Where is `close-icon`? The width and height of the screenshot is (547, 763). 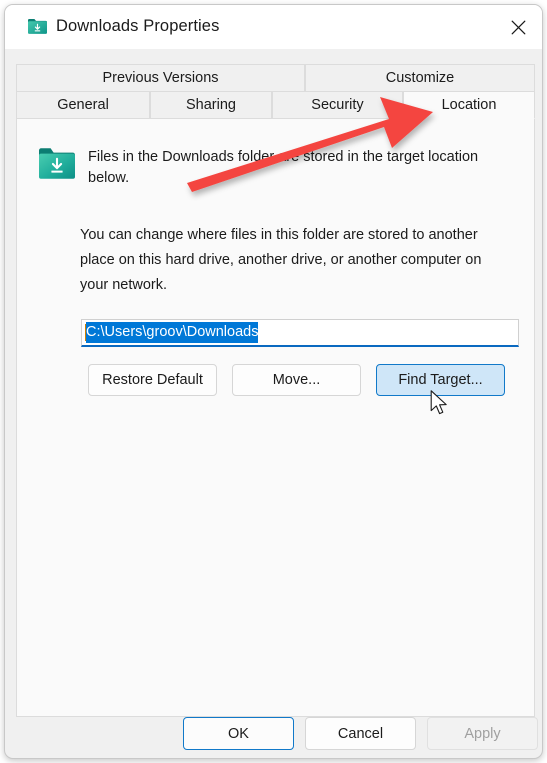 close-icon is located at coordinates (518, 27).